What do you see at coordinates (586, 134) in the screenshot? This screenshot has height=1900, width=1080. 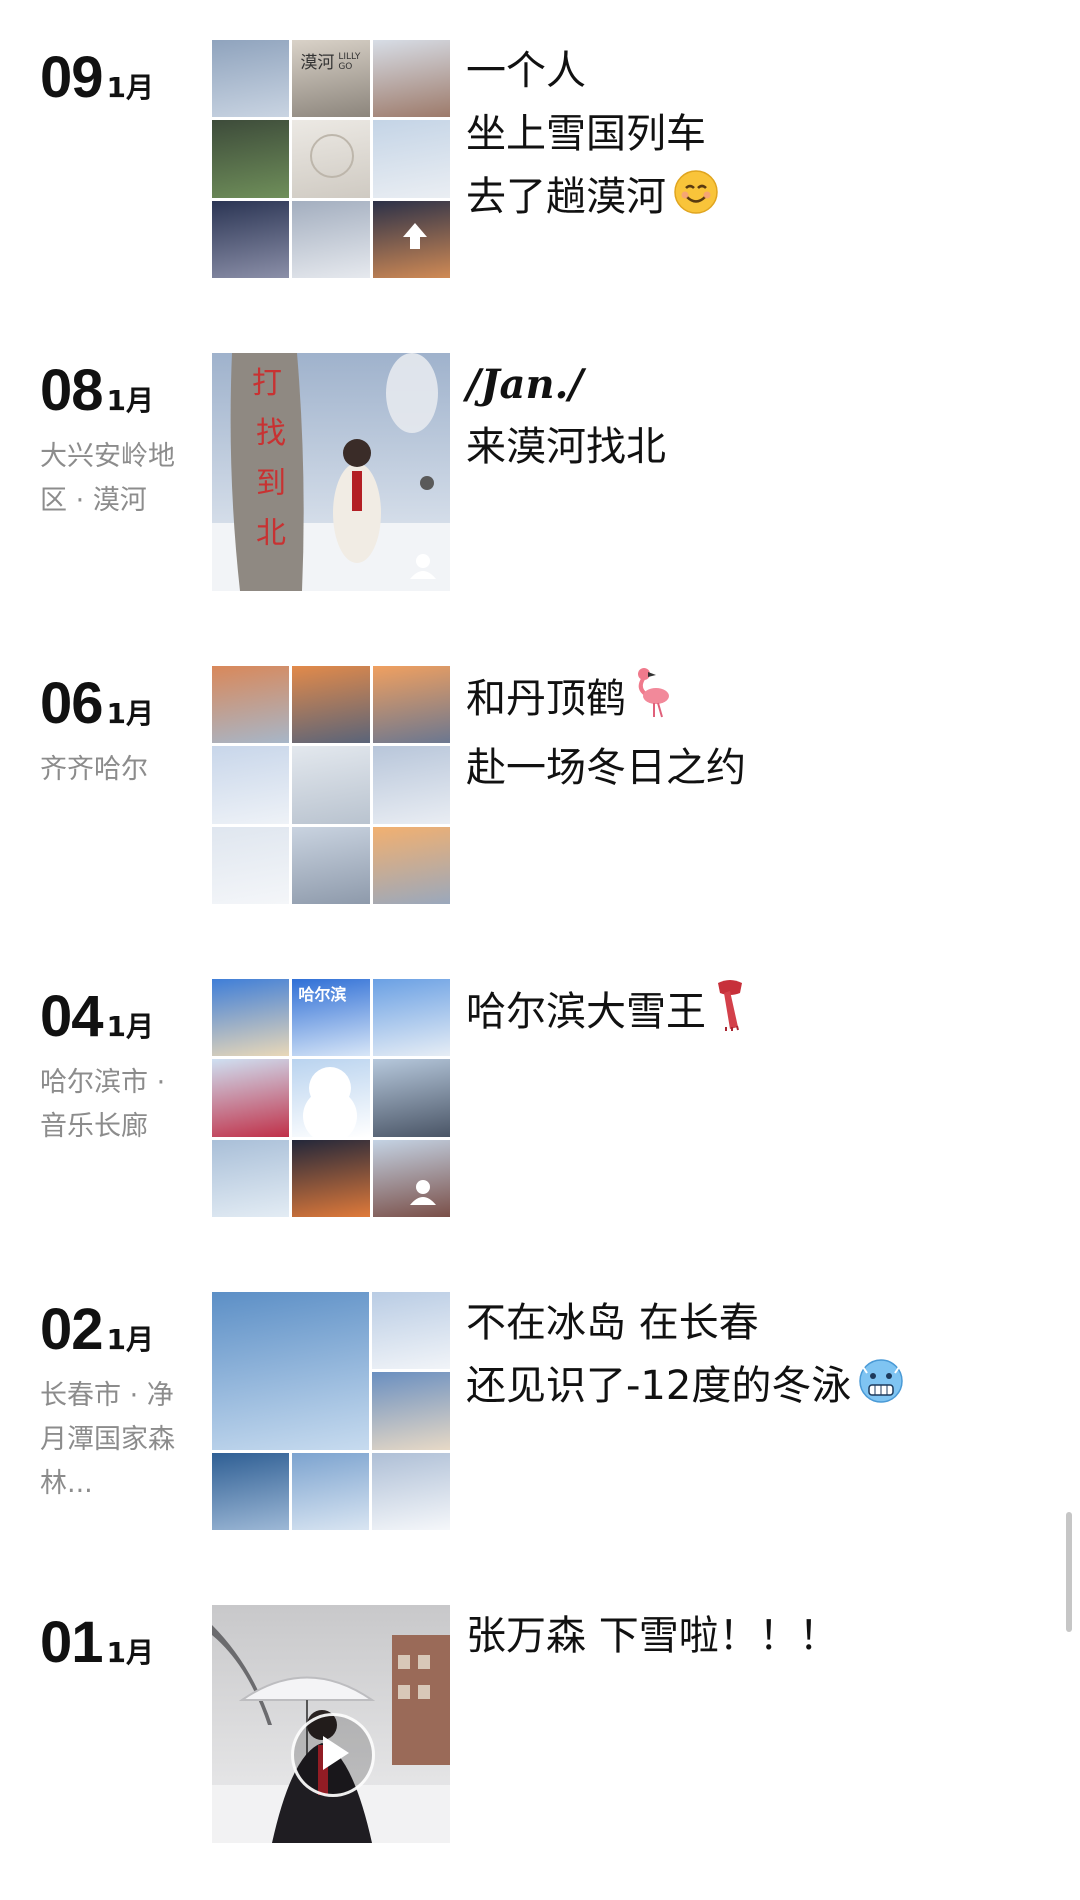 I see `caption-line: 坐上雪国列车` at bounding box center [586, 134].